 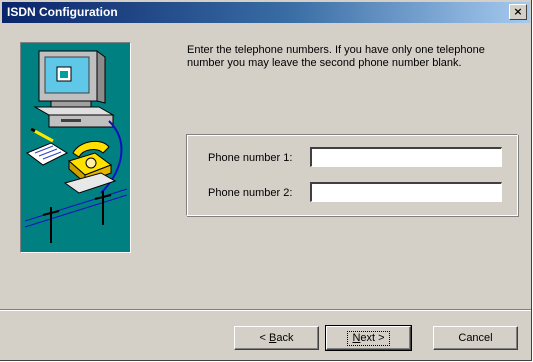 What do you see at coordinates (406, 192) in the screenshot?
I see `phone-number-2-input` at bounding box center [406, 192].